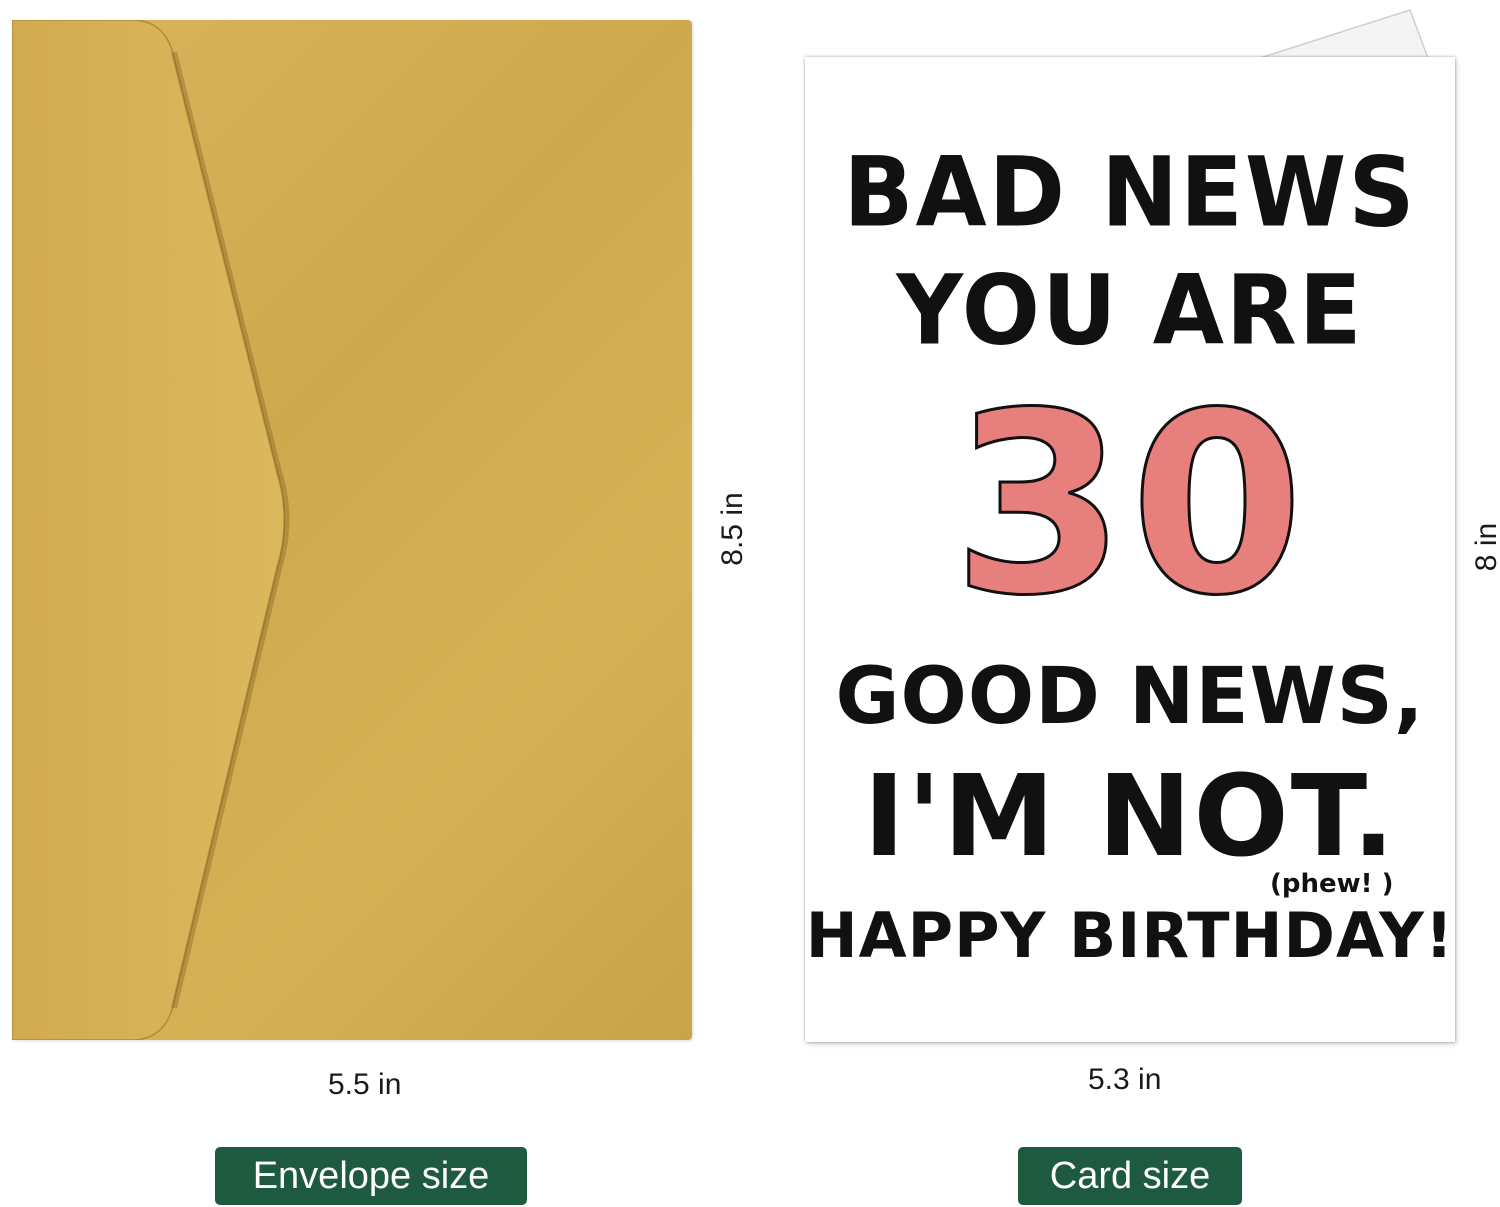  Describe the element at coordinates (365, 1084) in the screenshot. I see `envelope-width-label: 5.5 in` at that location.